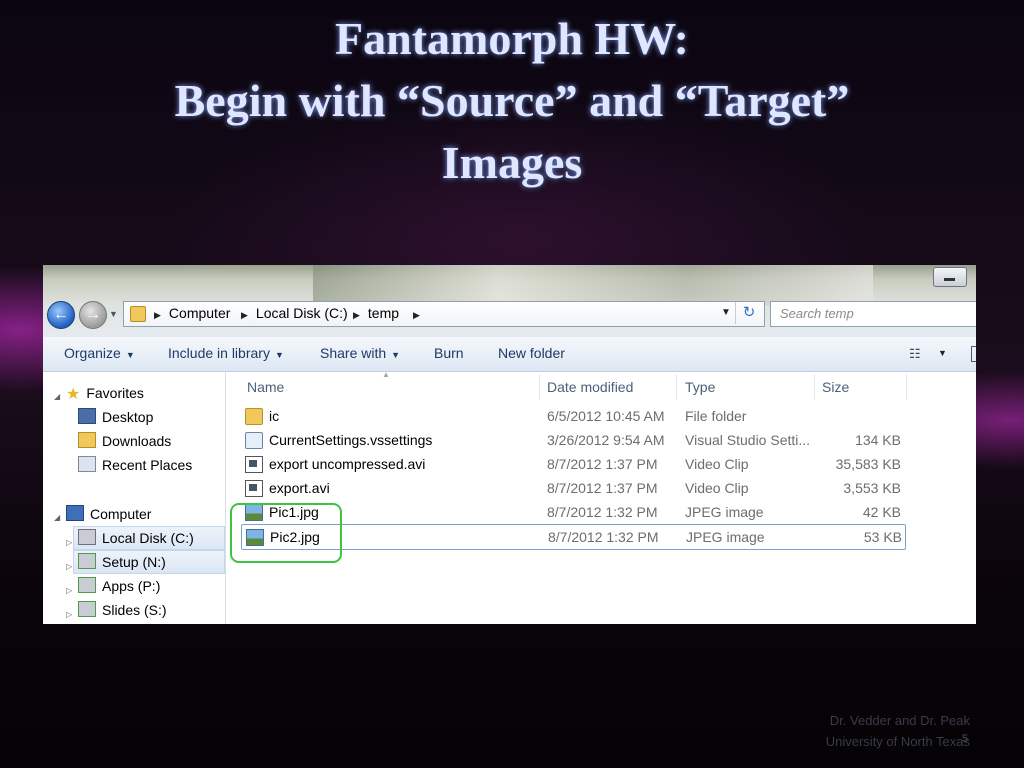 This screenshot has width=1024, height=768. I want to click on refresh-icon: ↻, so click(749, 312).